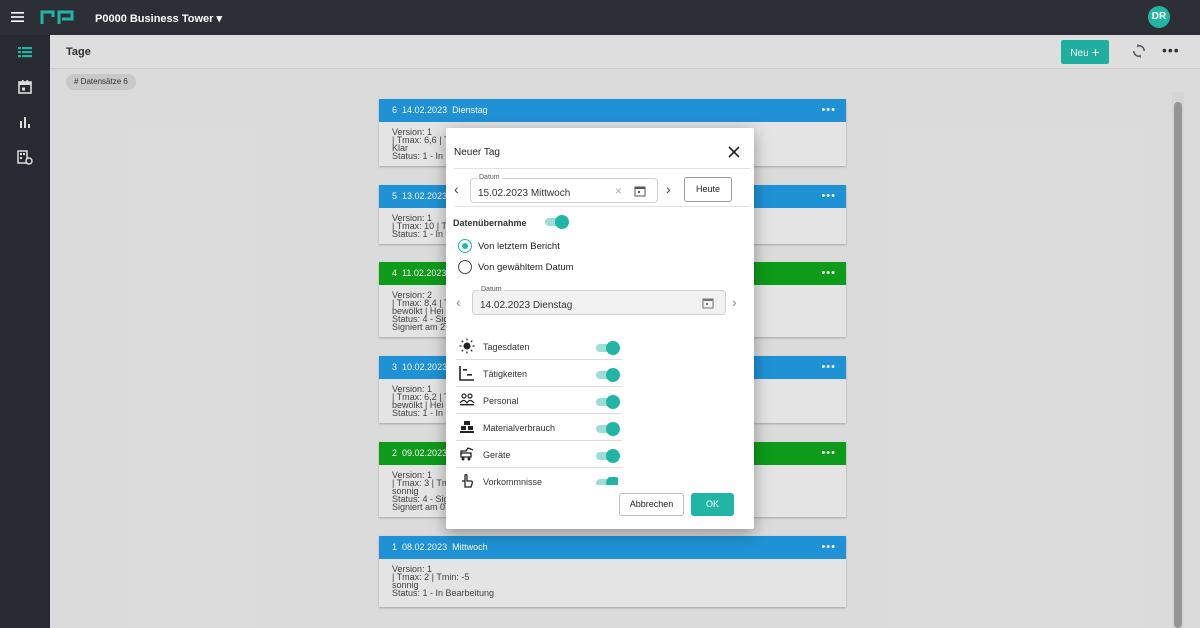 Image resolution: width=1200 pixels, height=628 pixels. I want to click on caret-down-icon: ▾, so click(219, 19).